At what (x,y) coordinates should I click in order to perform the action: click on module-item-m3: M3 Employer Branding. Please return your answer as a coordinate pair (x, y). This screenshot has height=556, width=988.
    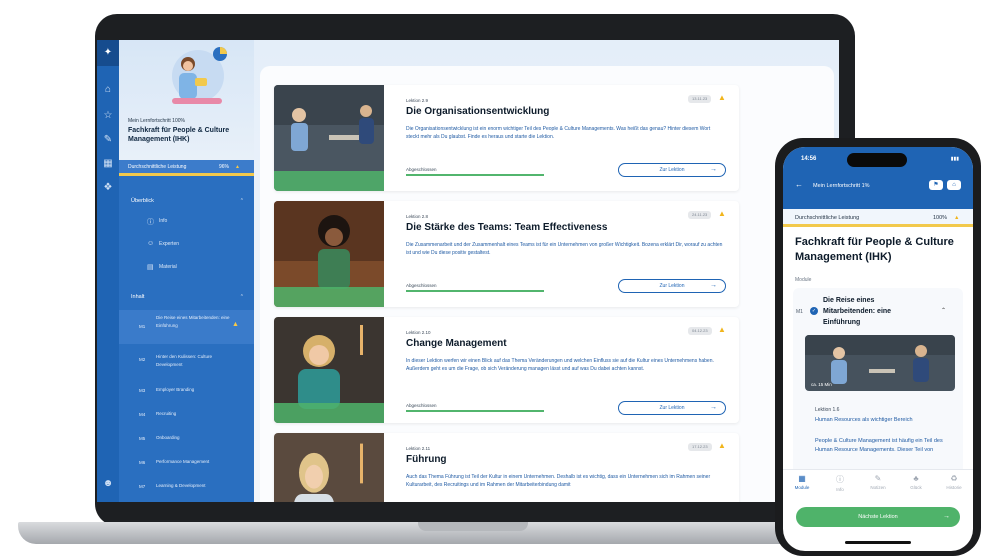
    Looking at the image, I should click on (186, 392).